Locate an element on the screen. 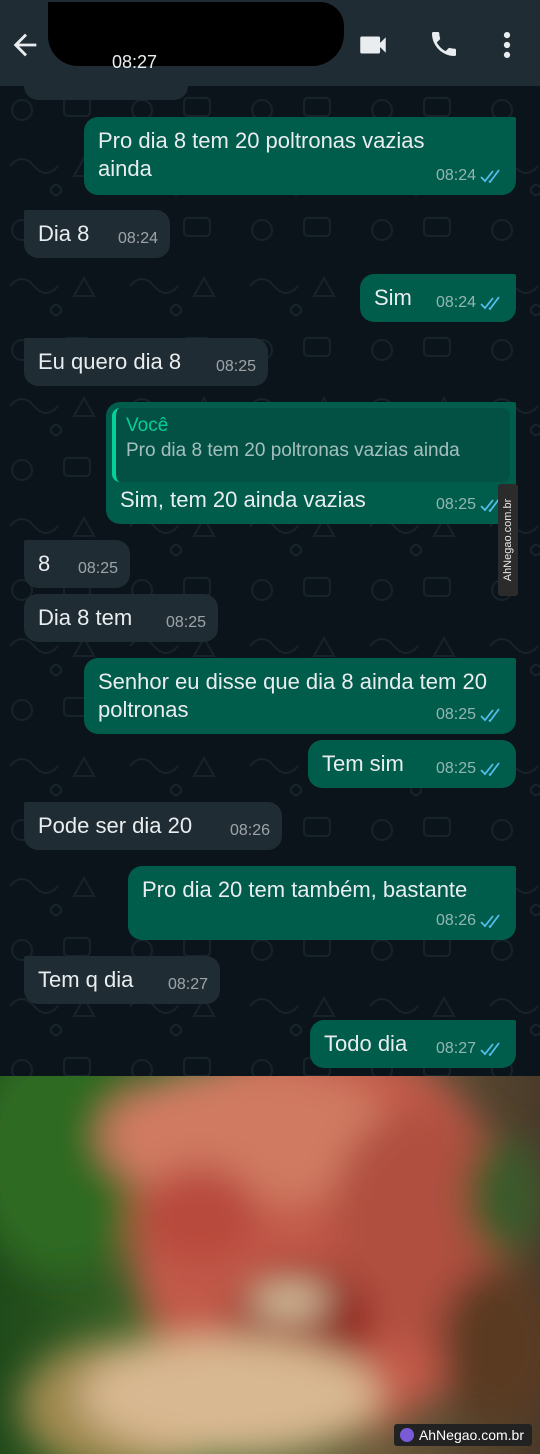 Image resolution: width=540 pixels, height=1454 pixels. message-bubble-incoming: Dia 8 08:24 is located at coordinates (97, 234).